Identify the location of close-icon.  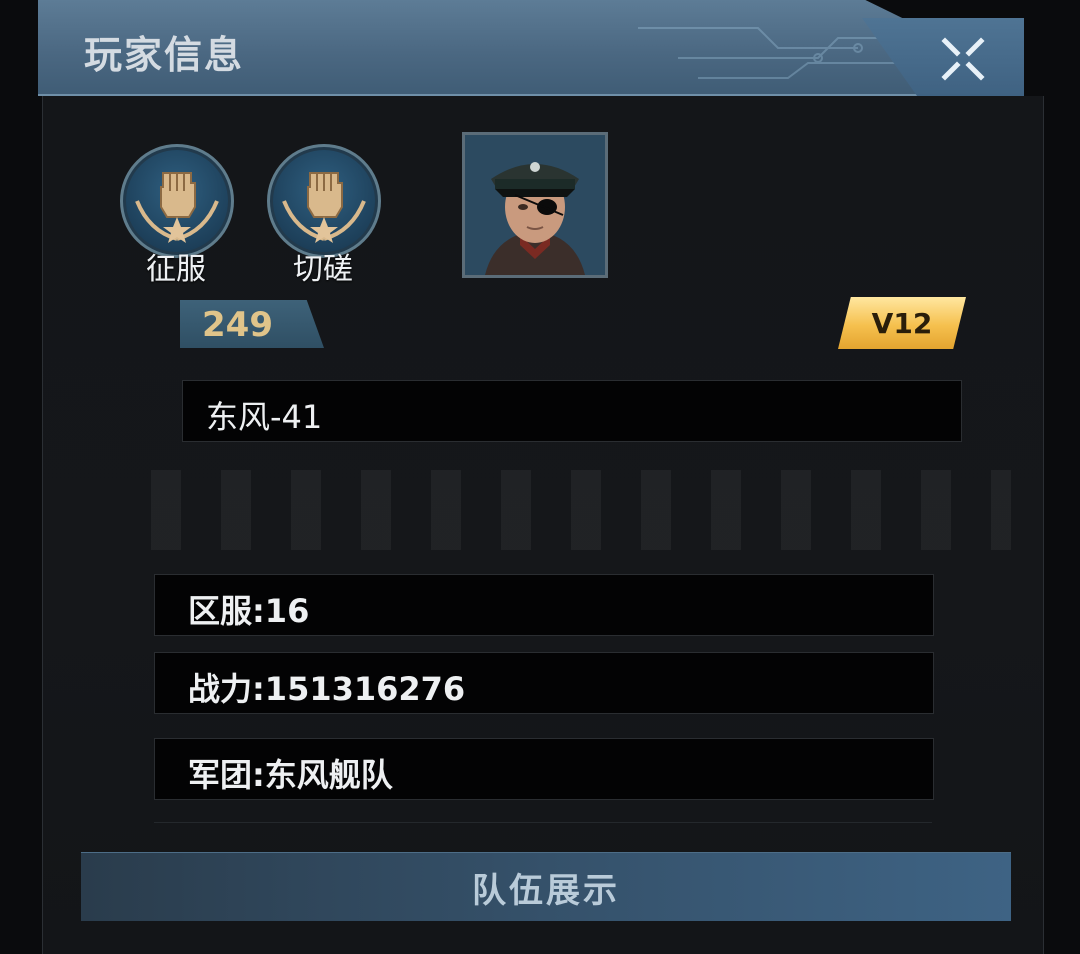
(963, 59).